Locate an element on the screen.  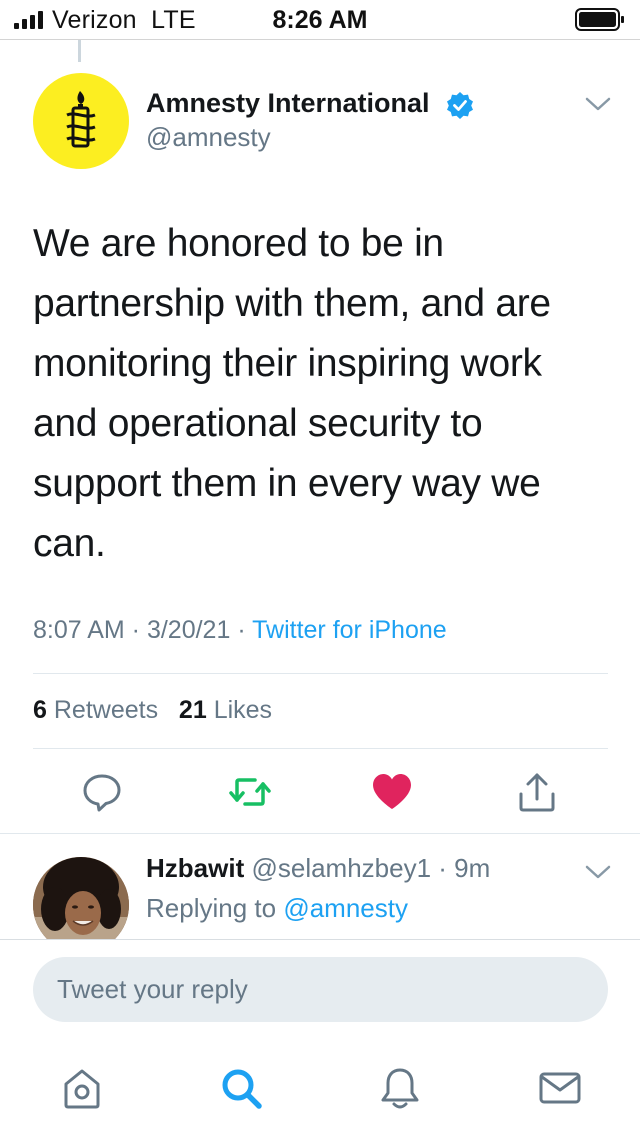
retweet-label: Retweets is located at coordinates (106, 710).